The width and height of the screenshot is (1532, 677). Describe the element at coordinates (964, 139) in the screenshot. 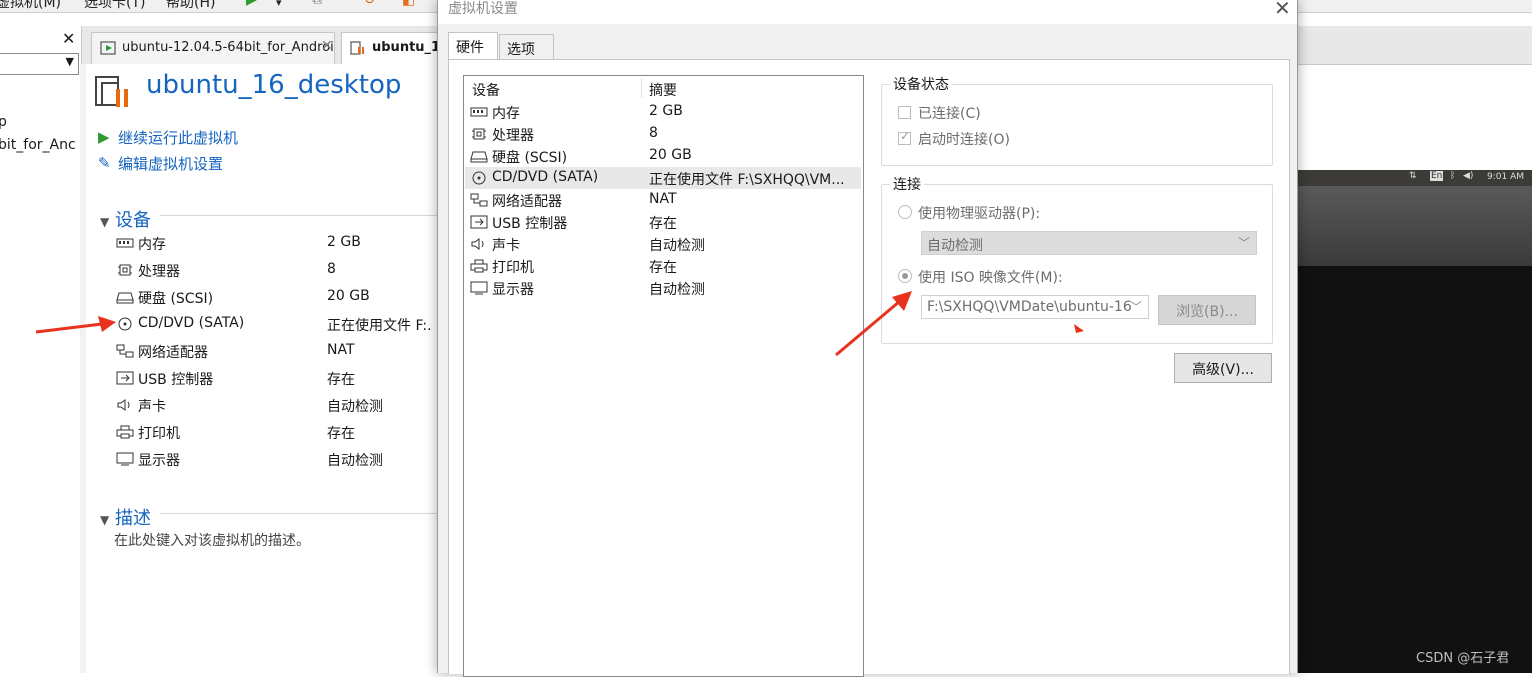

I see `connect-at-power-on-label: 启动时连接(O)` at that location.